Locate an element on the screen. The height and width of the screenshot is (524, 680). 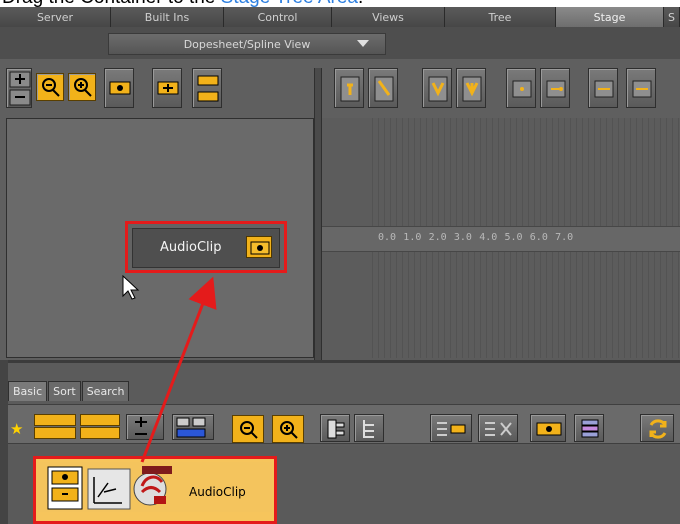
drag-arrow is located at coordinates (178, 369).